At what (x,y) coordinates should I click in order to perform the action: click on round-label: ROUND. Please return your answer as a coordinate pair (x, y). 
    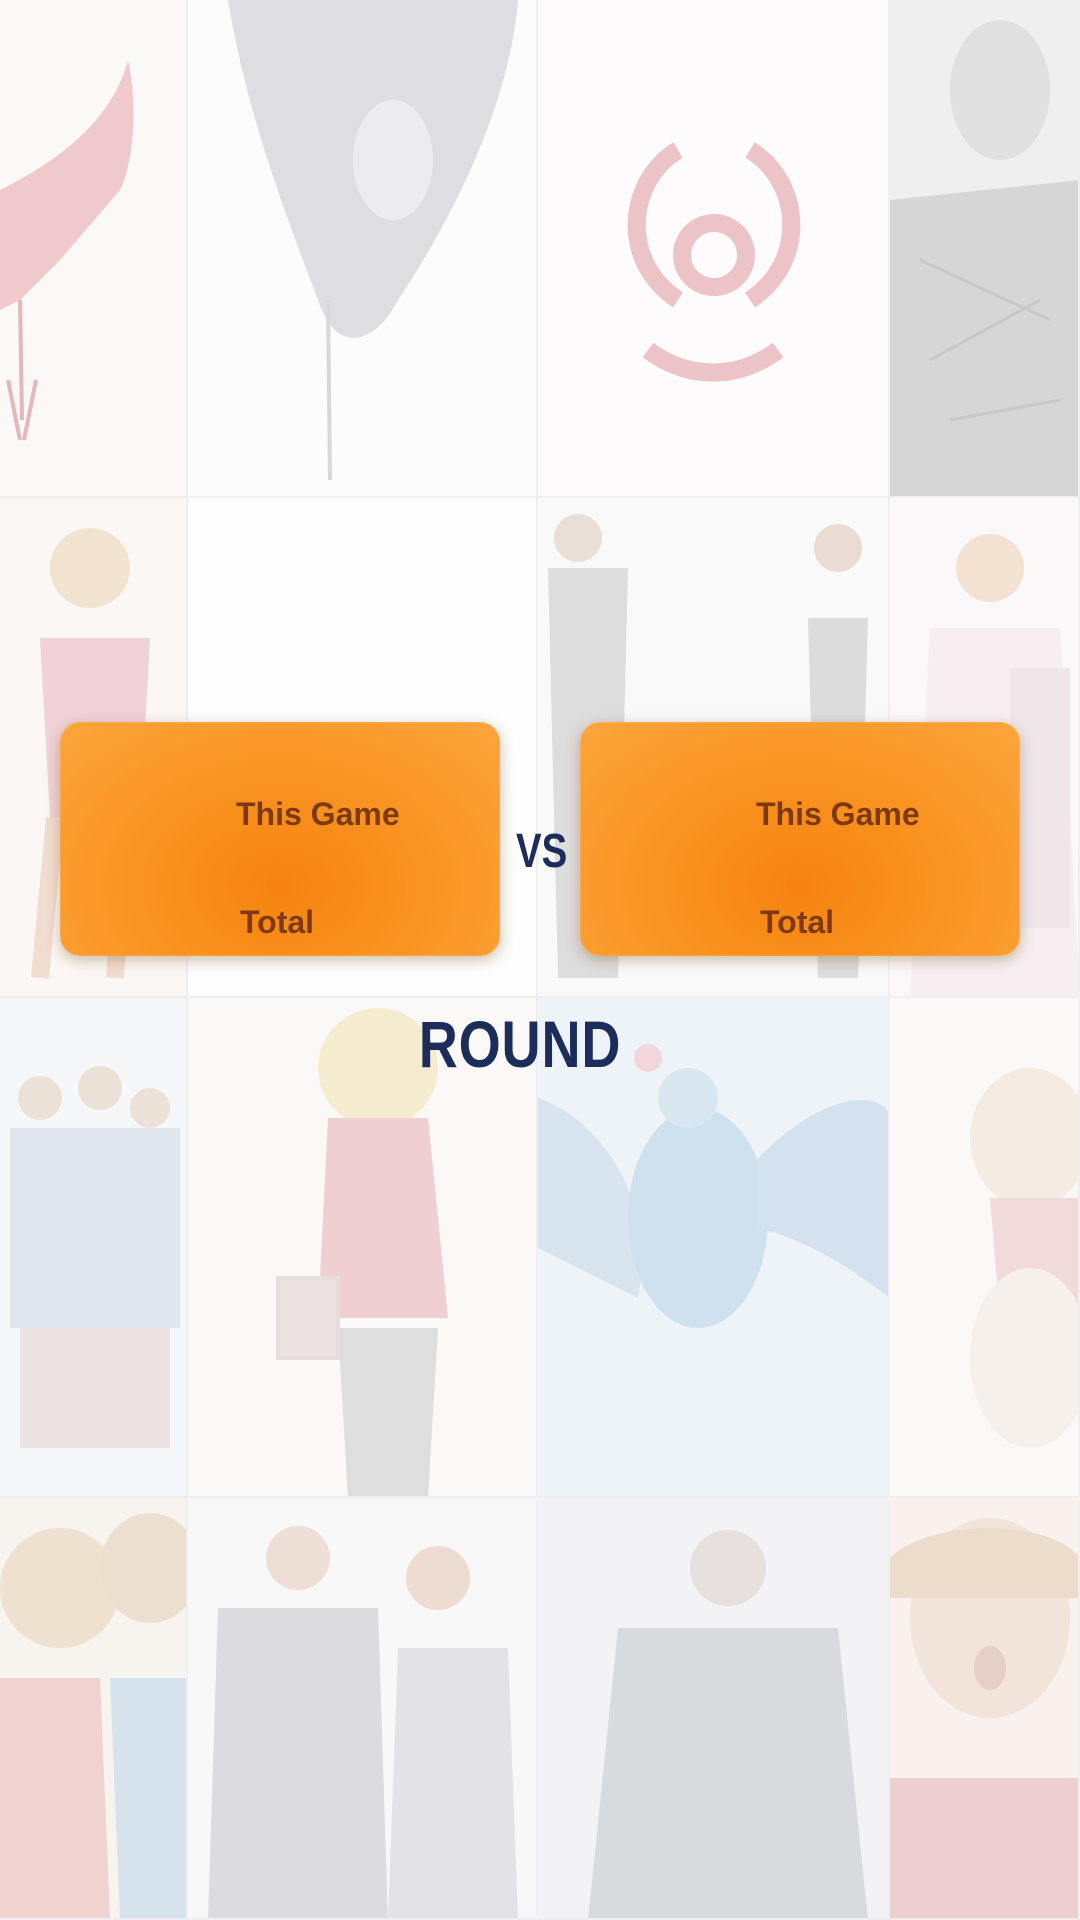
    Looking at the image, I should click on (520, 1044).